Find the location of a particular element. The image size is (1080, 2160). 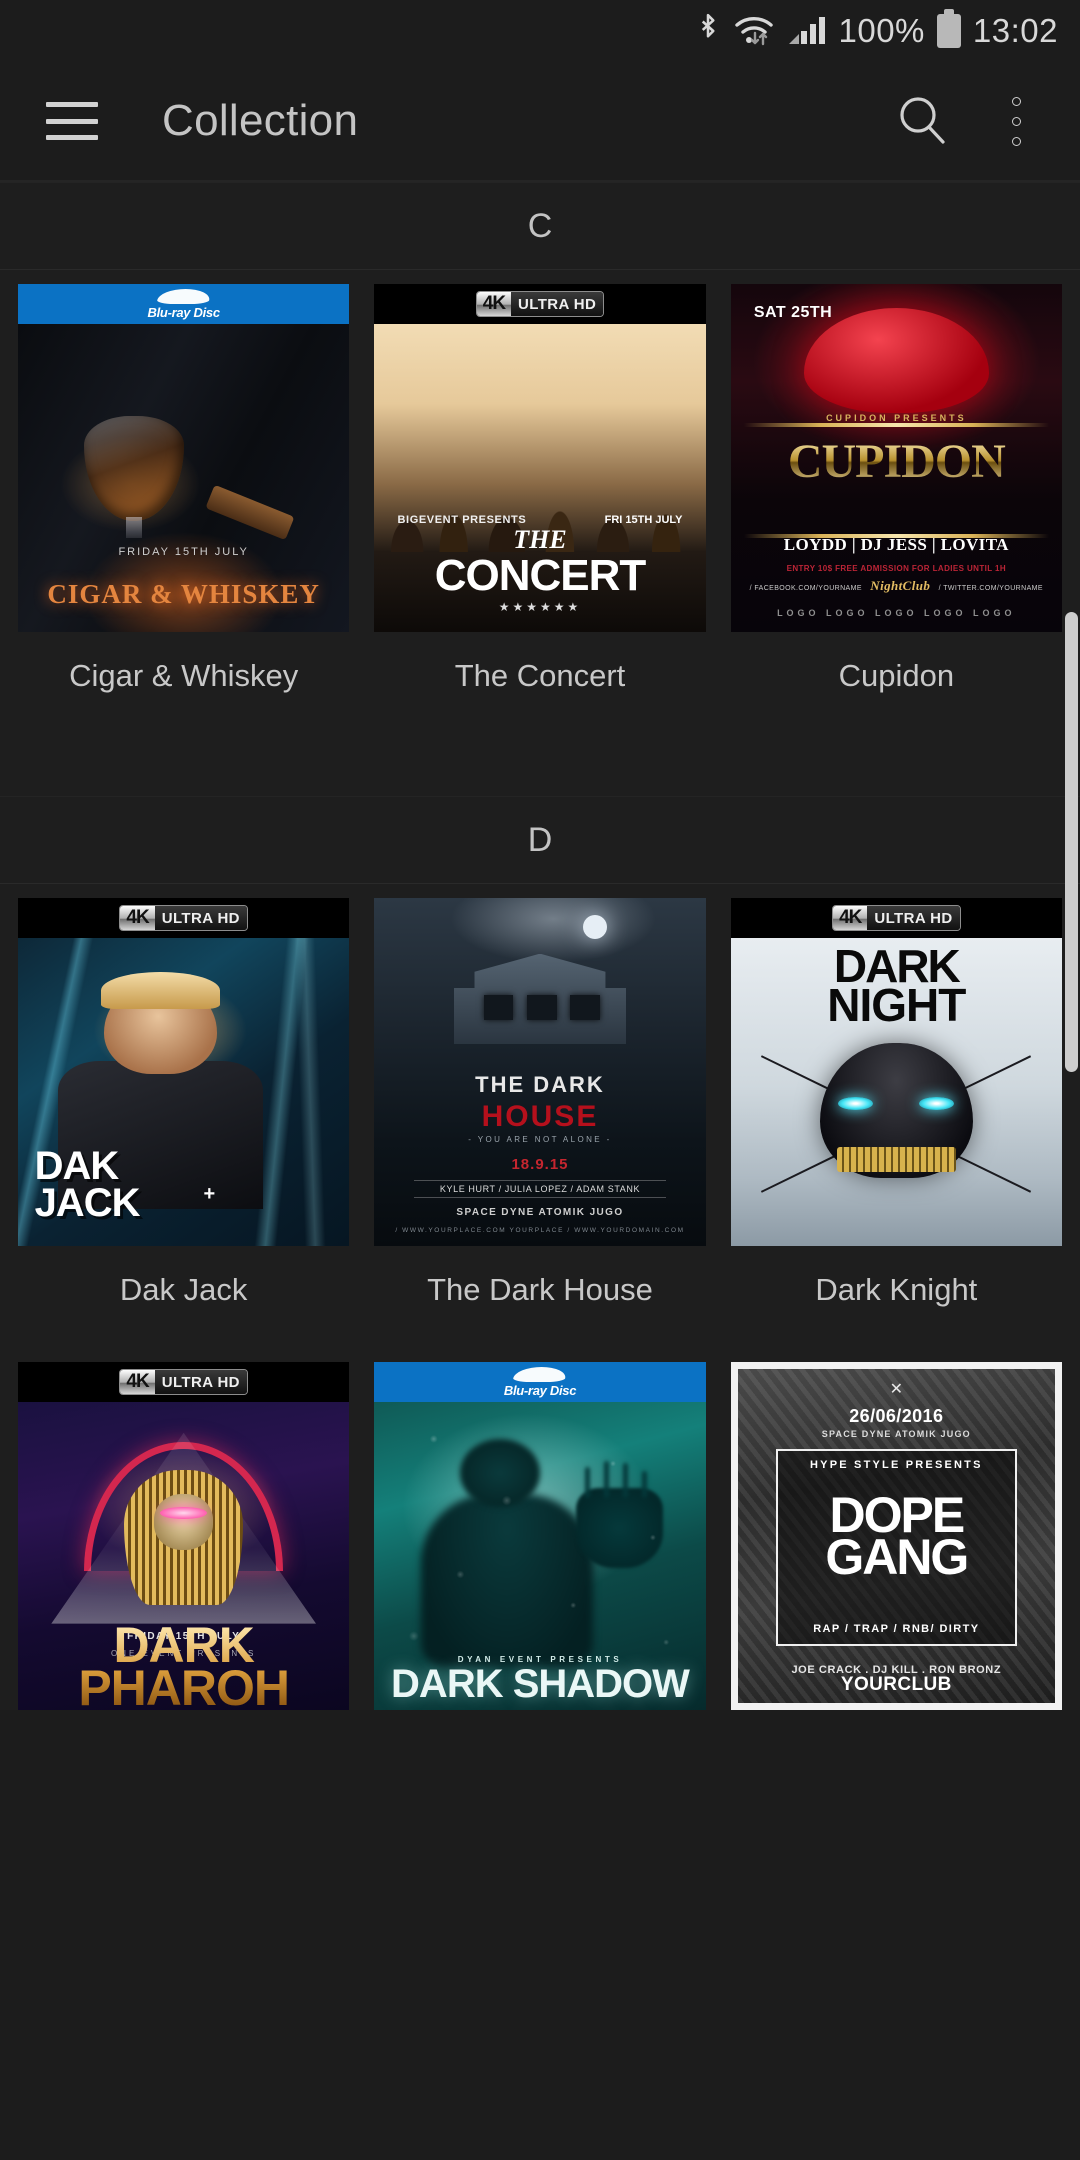

poster-tagline: - YOU ARE NOT ALONE - is located at coordinates (540, 1139).